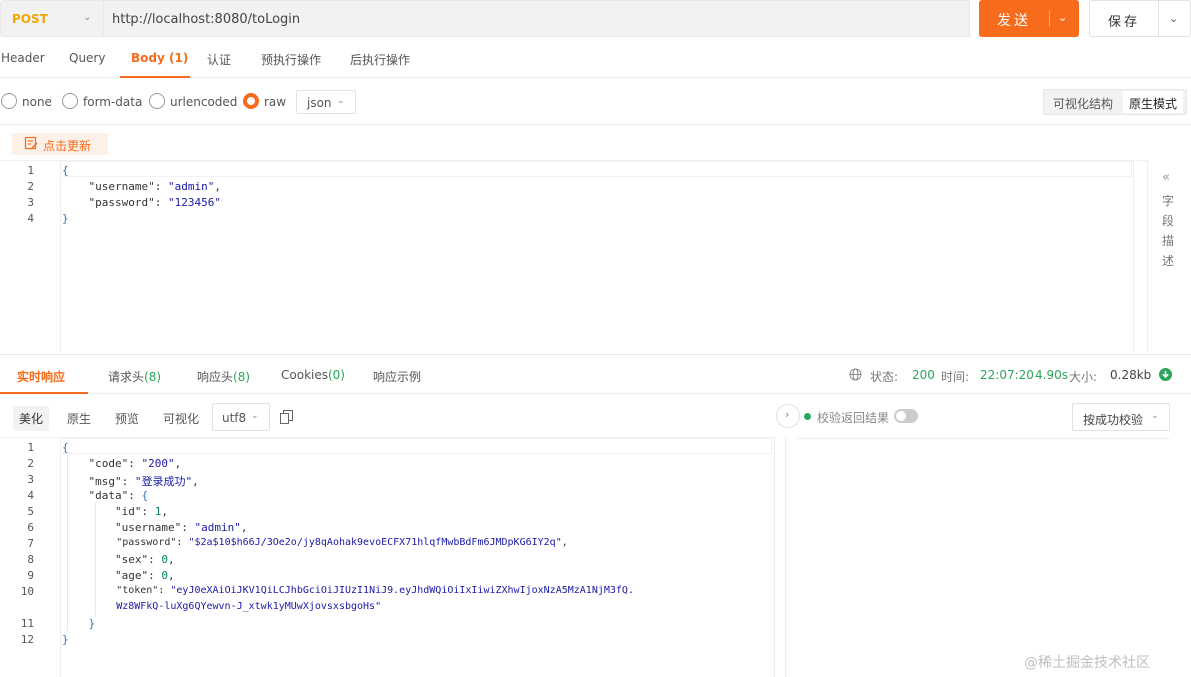 This screenshot has width=1191, height=677. Describe the element at coordinates (23, 58) in the screenshot. I see `tab-header: Header` at that location.